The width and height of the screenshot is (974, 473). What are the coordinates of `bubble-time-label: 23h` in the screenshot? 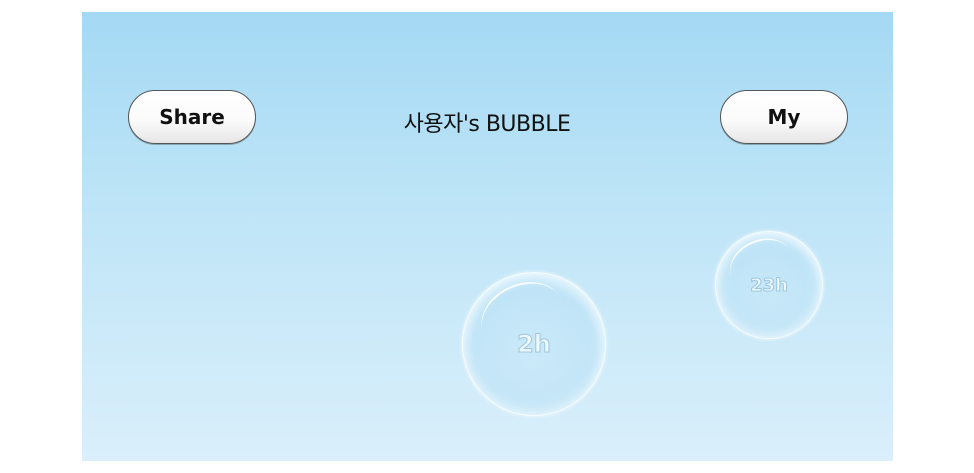 It's located at (769, 285).